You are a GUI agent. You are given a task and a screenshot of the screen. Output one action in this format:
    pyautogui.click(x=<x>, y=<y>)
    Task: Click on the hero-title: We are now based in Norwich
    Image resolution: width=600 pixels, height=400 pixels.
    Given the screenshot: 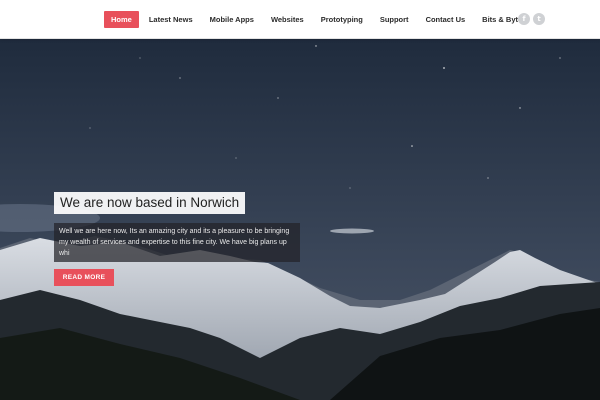 What is the action you would take?
    pyautogui.click(x=150, y=203)
    